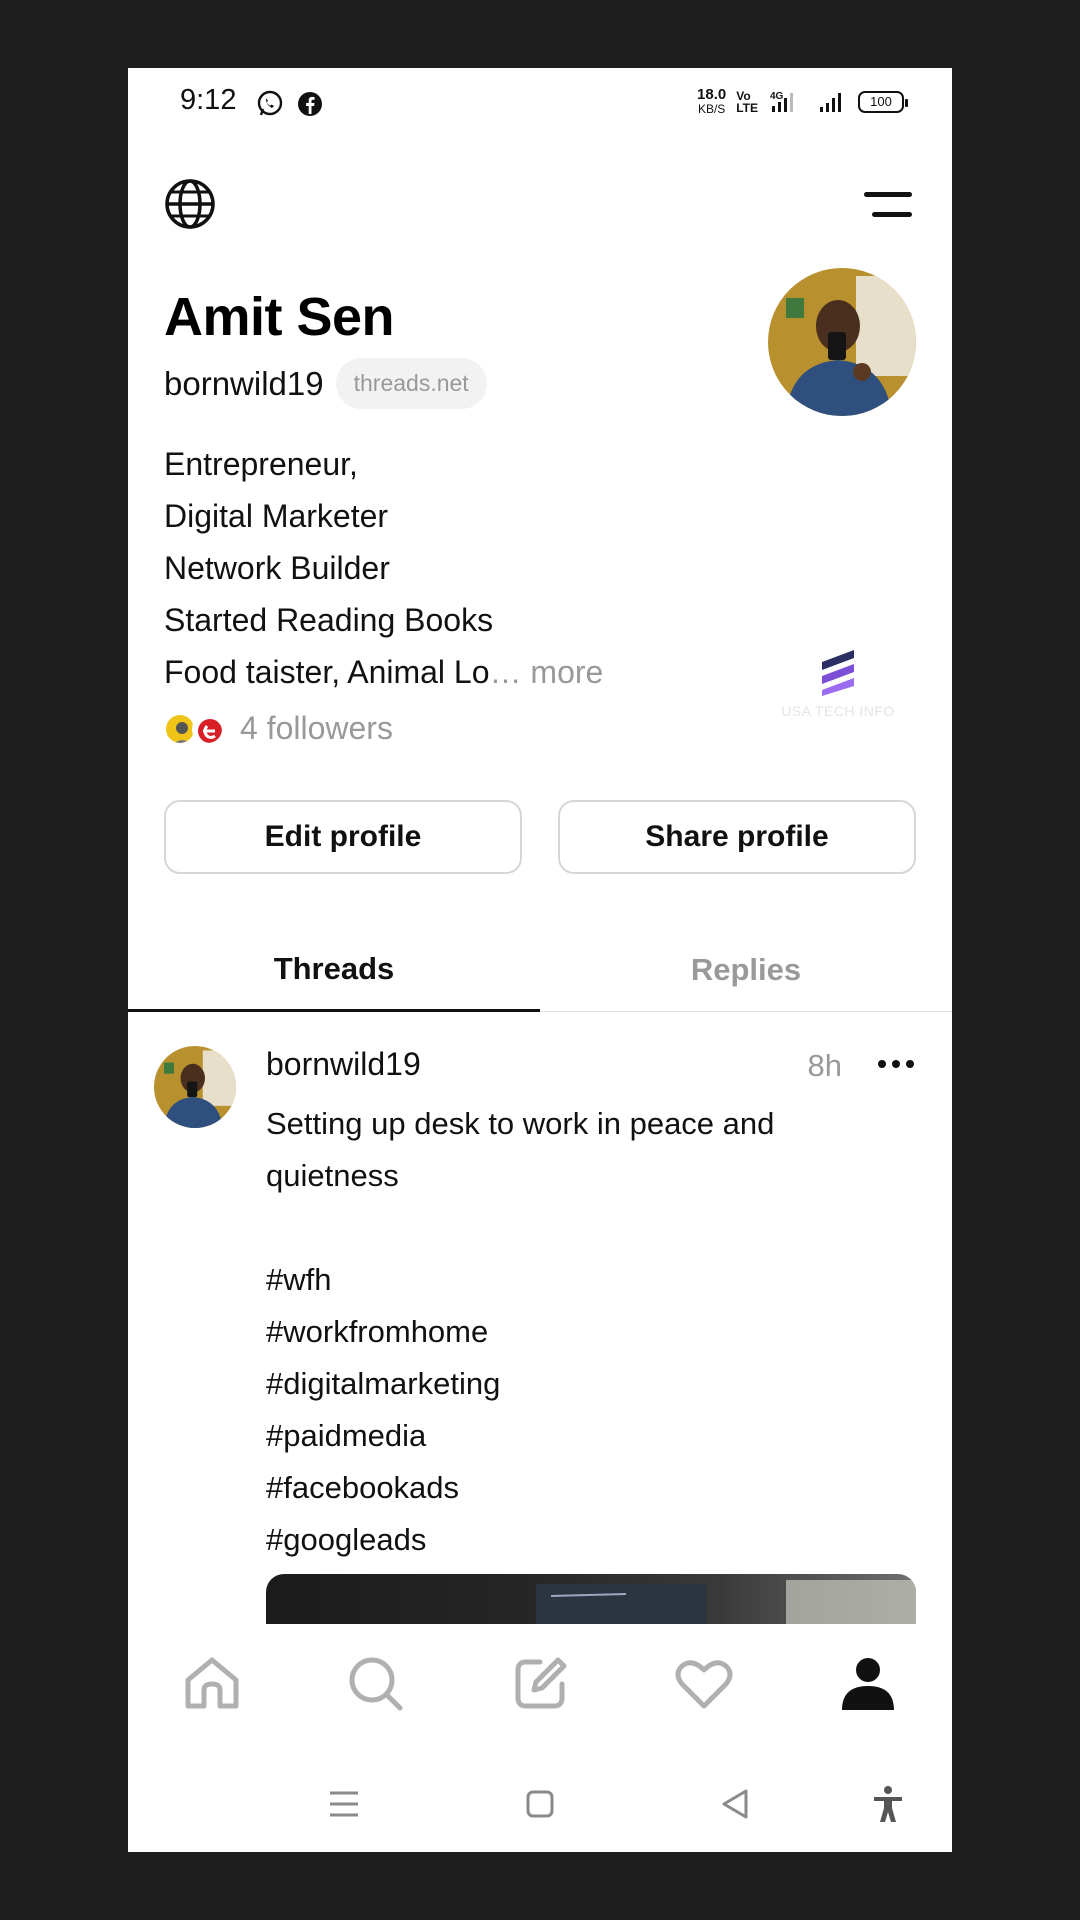 This screenshot has height=1920, width=1080. Describe the element at coordinates (277, 568) in the screenshot. I see `bio-line: Network Builder` at that location.